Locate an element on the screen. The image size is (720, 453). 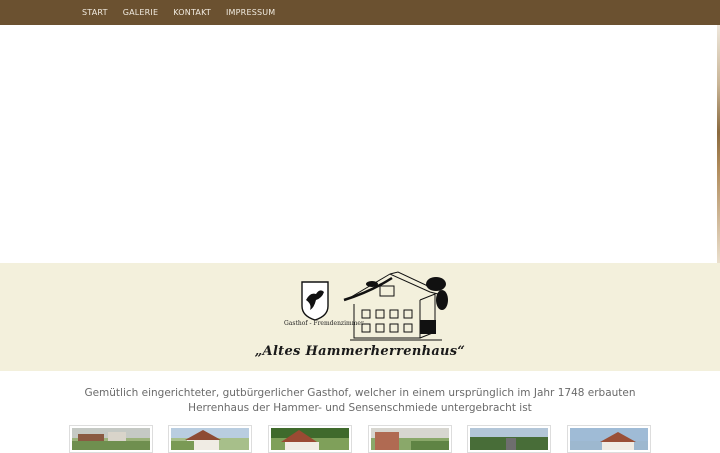
nav-menu: START GALERIE KONTAKT IMPRESSUM is located at coordinates (360, 12).